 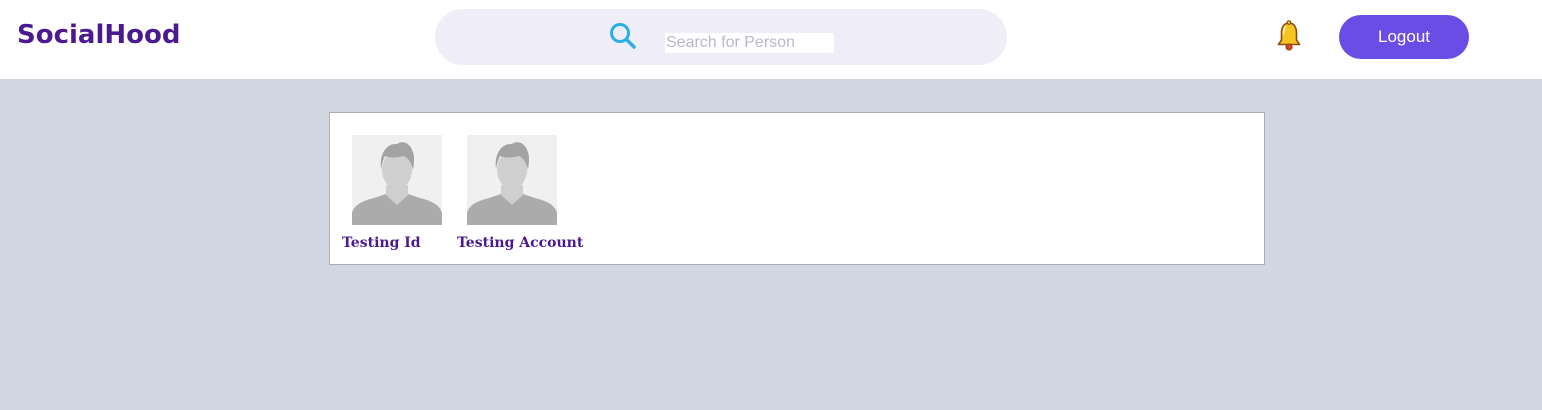 I want to click on person-name: Testing Id, so click(x=381, y=243).